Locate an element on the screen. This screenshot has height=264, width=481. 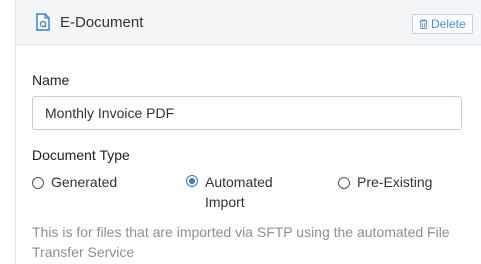
document-icon is located at coordinates (43, 22).